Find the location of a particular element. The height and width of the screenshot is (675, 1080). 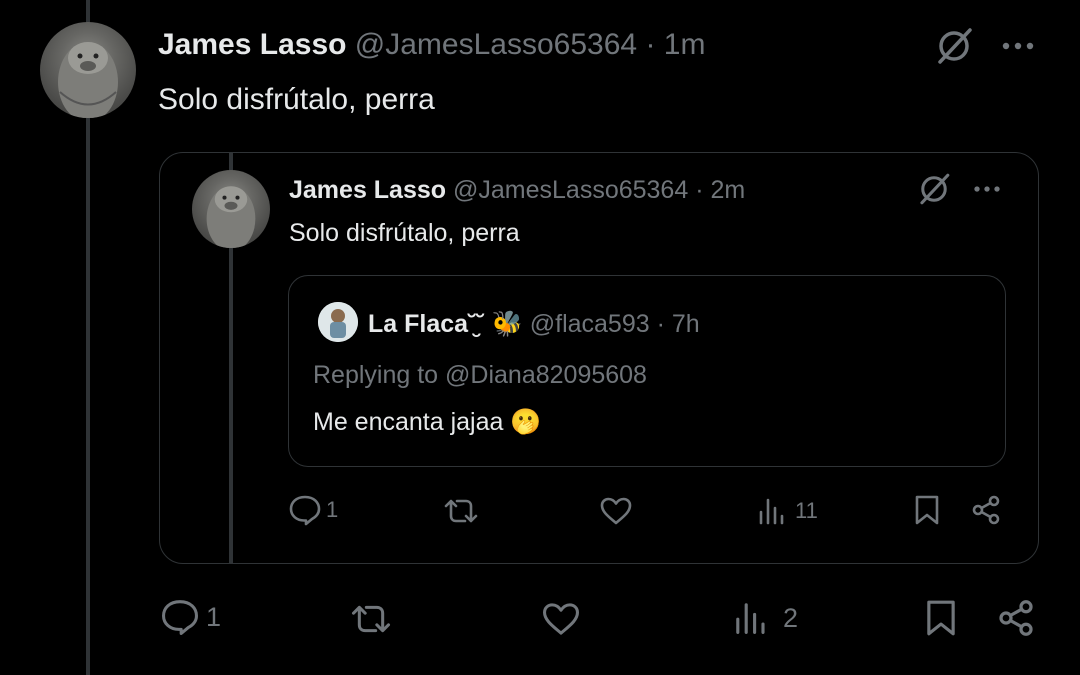

replying-to-line: Replying to @Diana82095608 is located at coordinates (480, 375).